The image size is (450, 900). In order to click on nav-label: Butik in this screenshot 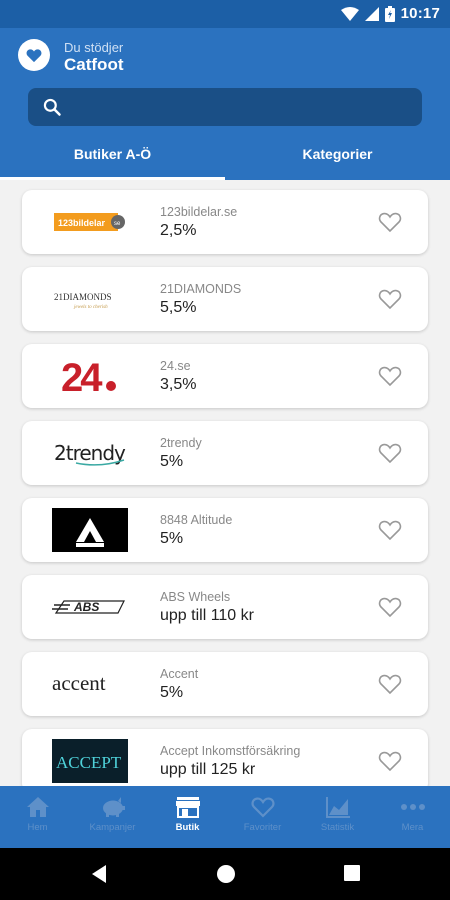, I will do `click(187, 827)`.